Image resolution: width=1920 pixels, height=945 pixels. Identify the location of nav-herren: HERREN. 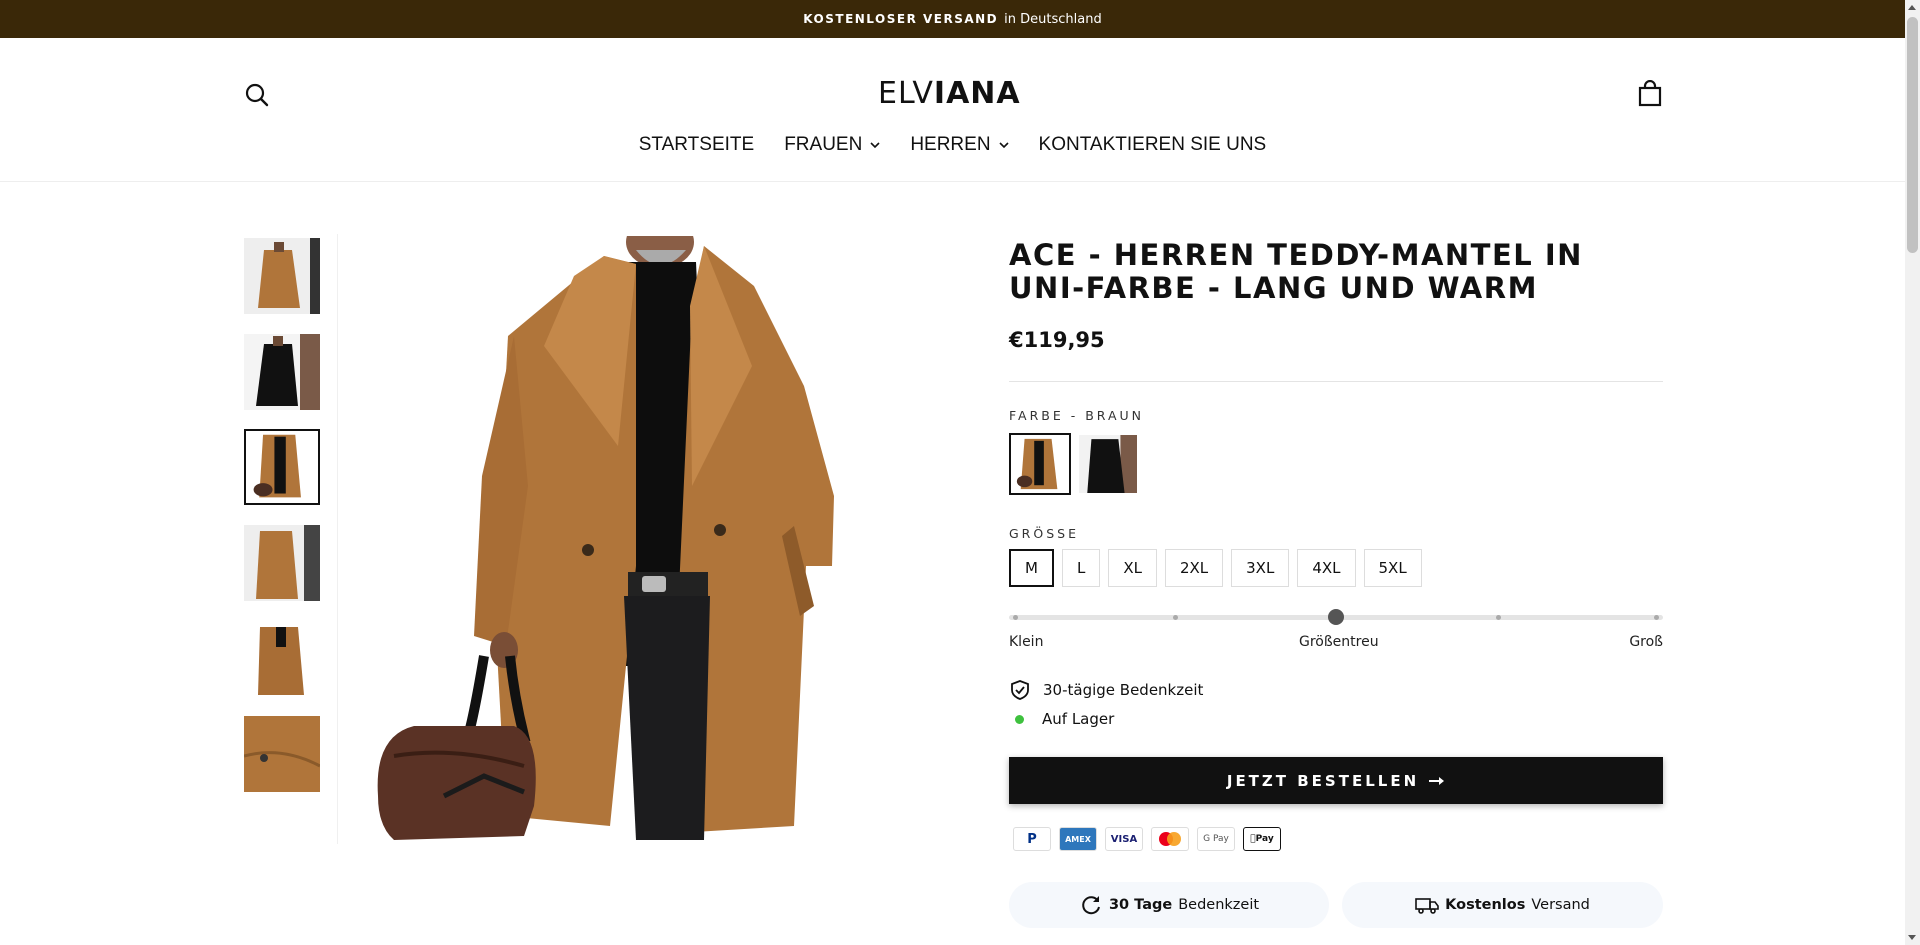
(959, 145).